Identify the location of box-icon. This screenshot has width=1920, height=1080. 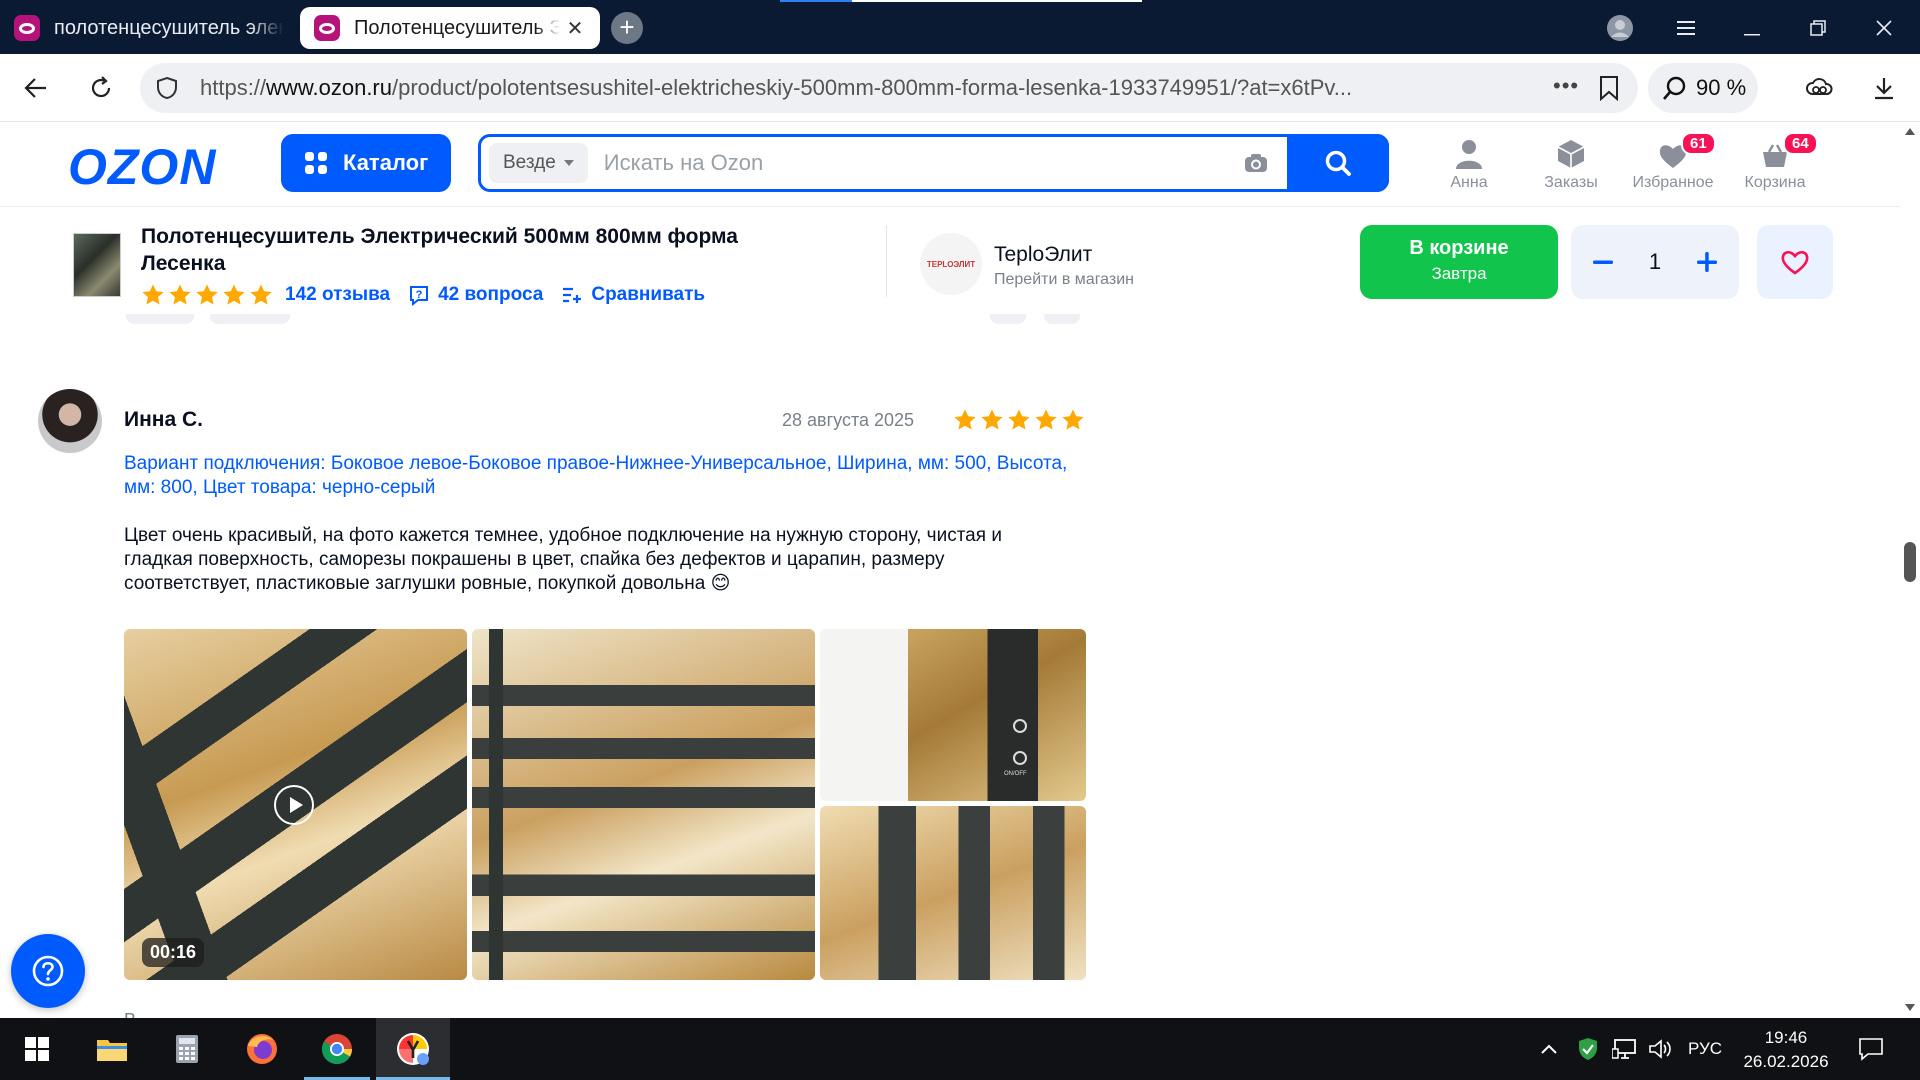
(1571, 154).